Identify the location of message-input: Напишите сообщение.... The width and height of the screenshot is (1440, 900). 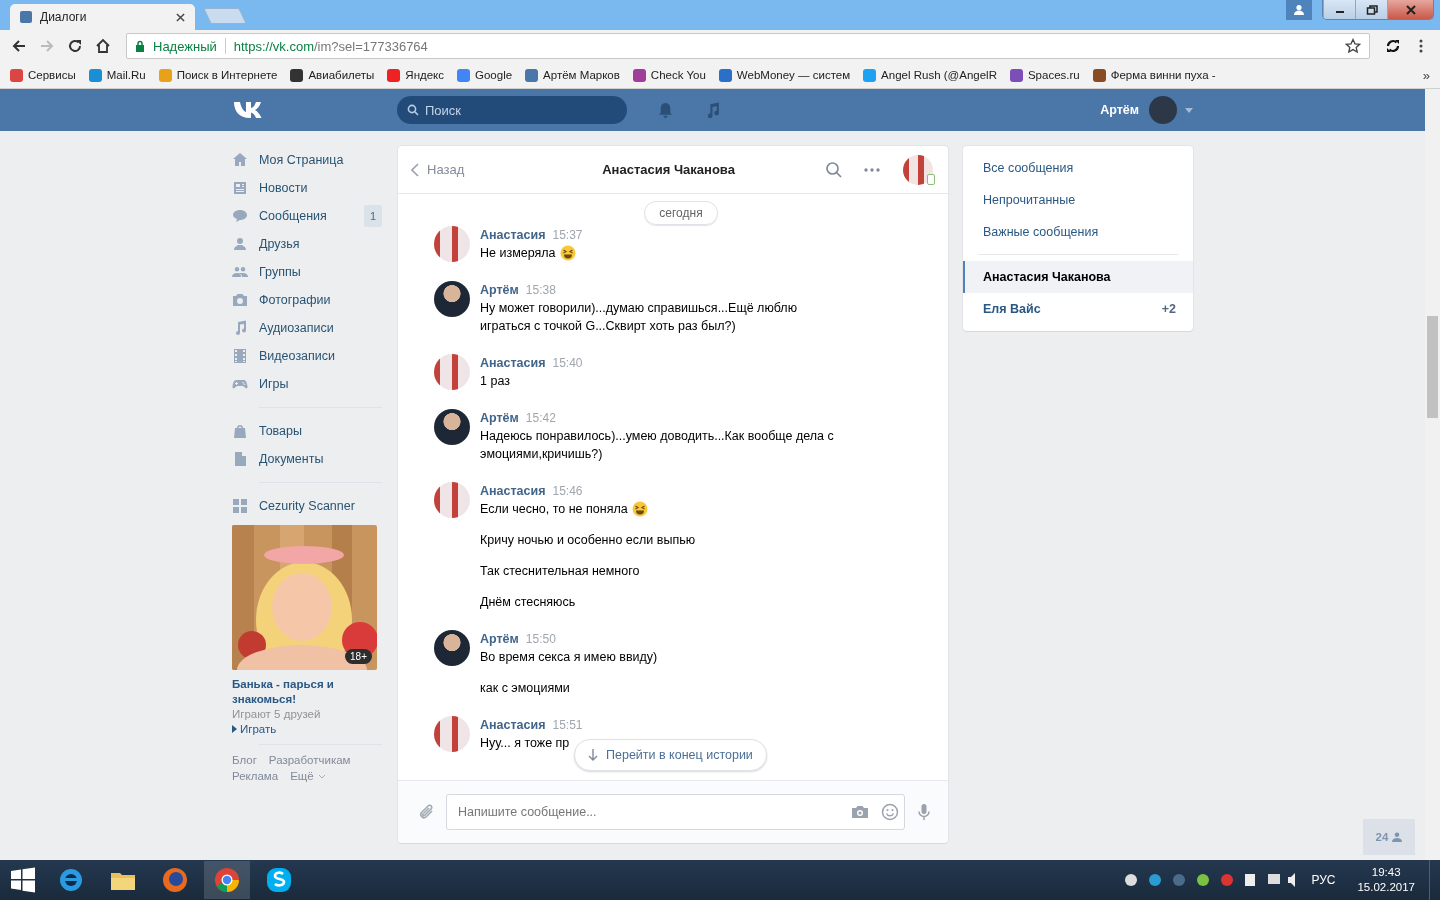
(675, 812).